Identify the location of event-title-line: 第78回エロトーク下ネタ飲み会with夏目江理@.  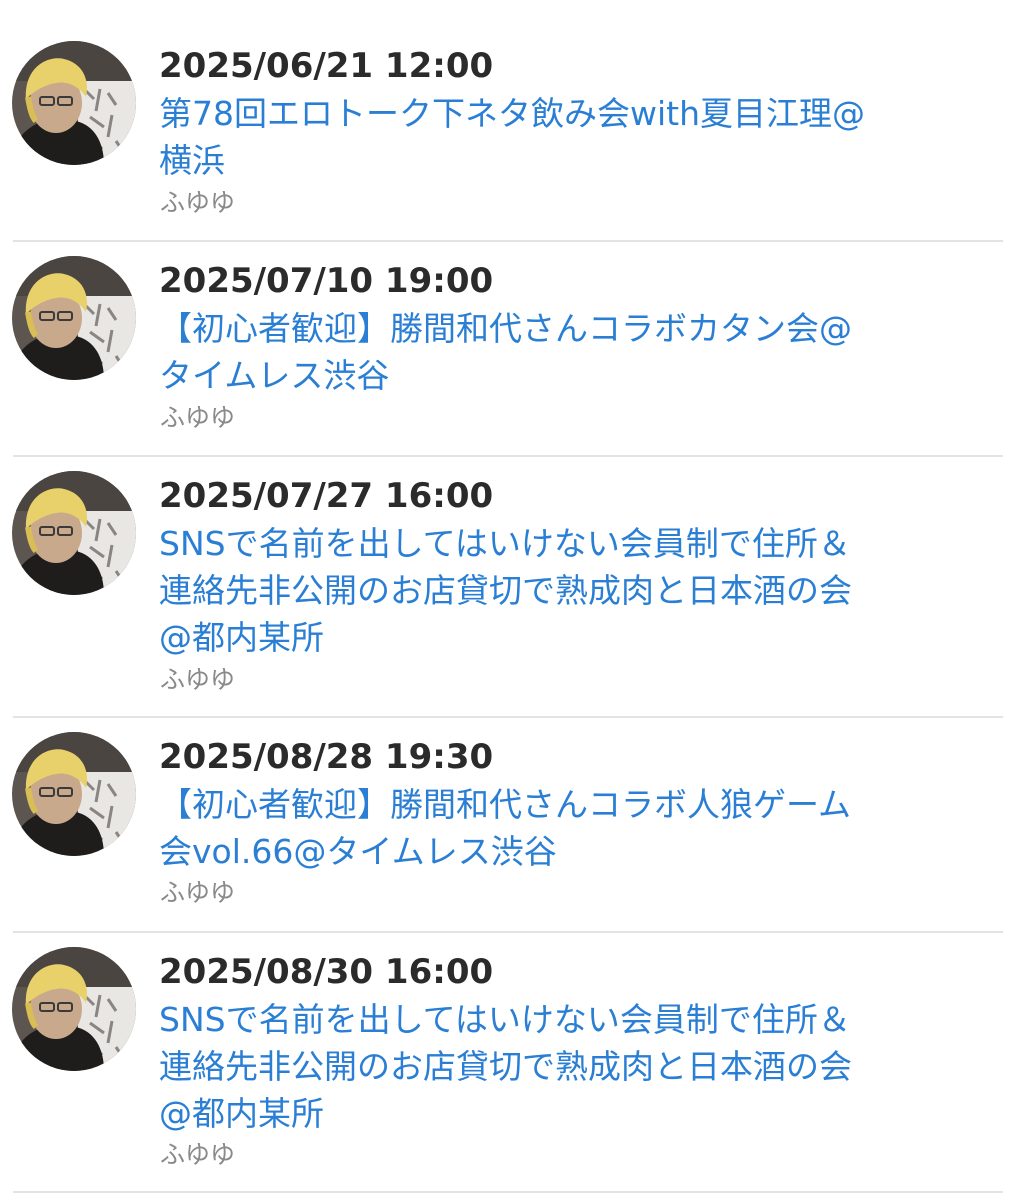
(512, 113).